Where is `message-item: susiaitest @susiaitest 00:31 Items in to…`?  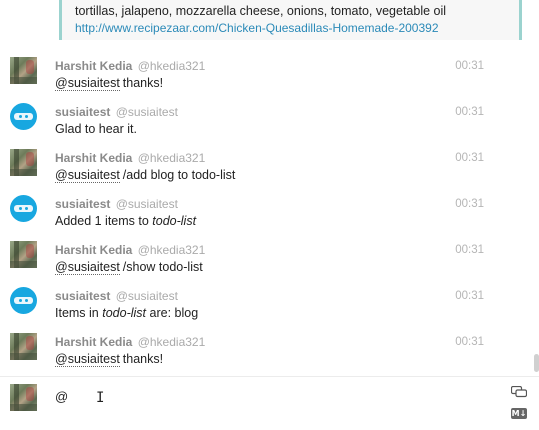 message-item: susiaitest @susiaitest 00:31 Items in to… is located at coordinates (265, 299).